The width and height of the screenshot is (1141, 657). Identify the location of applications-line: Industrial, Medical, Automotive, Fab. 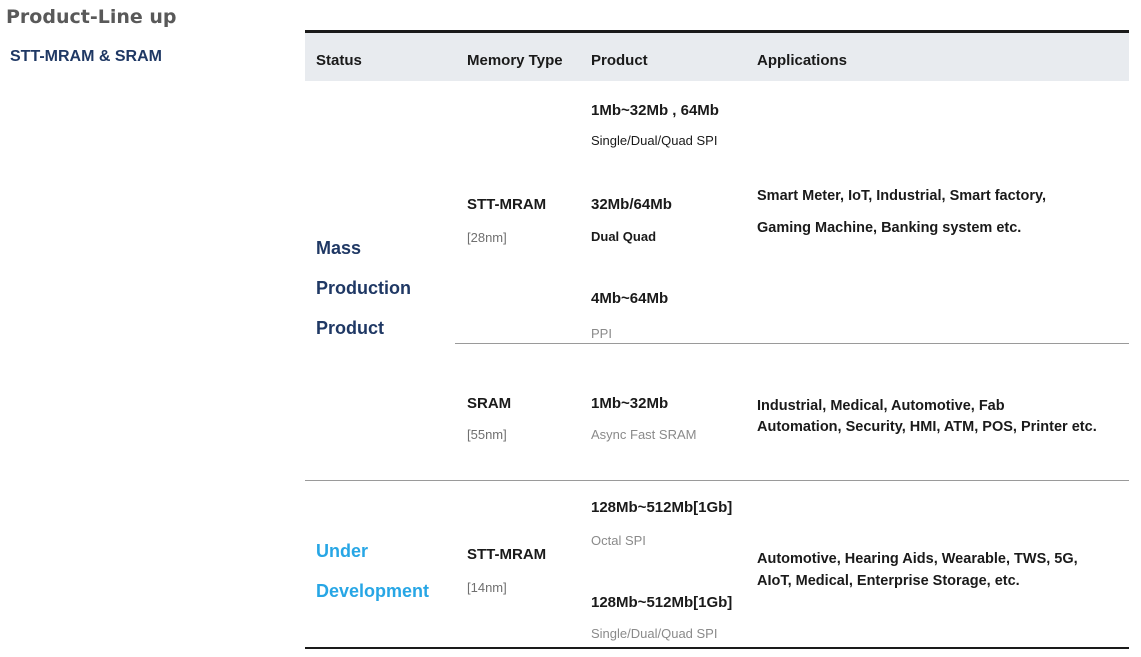
(881, 406).